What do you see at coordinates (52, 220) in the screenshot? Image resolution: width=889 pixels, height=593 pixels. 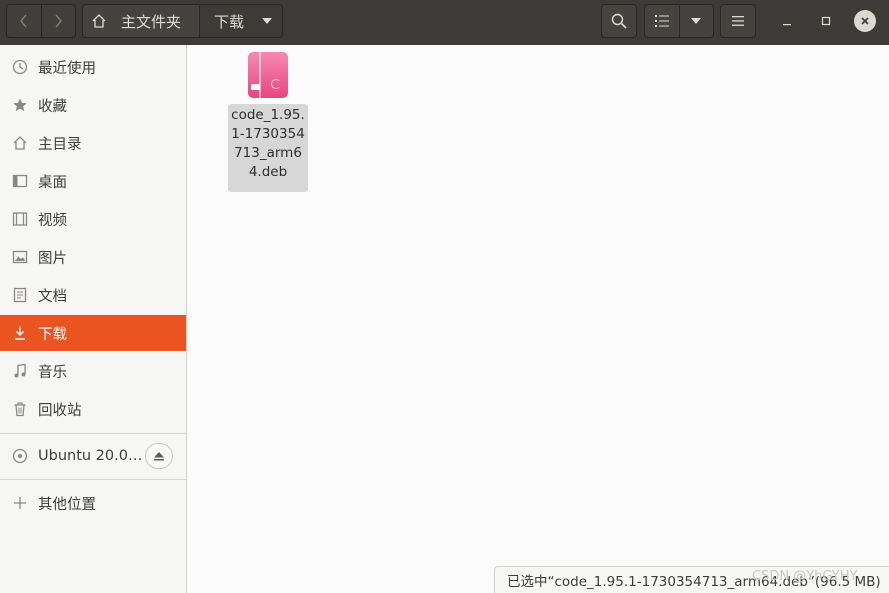 I see `sidebar-item-label: 视频` at bounding box center [52, 220].